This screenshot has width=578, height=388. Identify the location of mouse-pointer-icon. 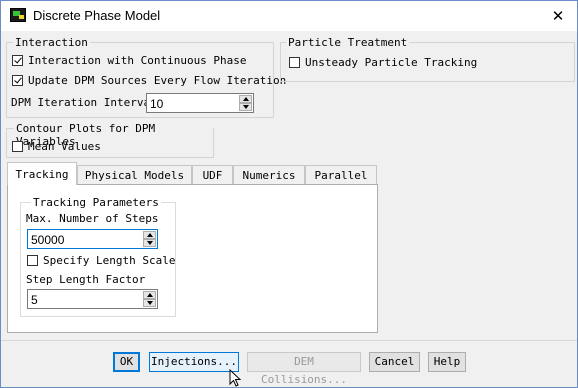
(235, 378).